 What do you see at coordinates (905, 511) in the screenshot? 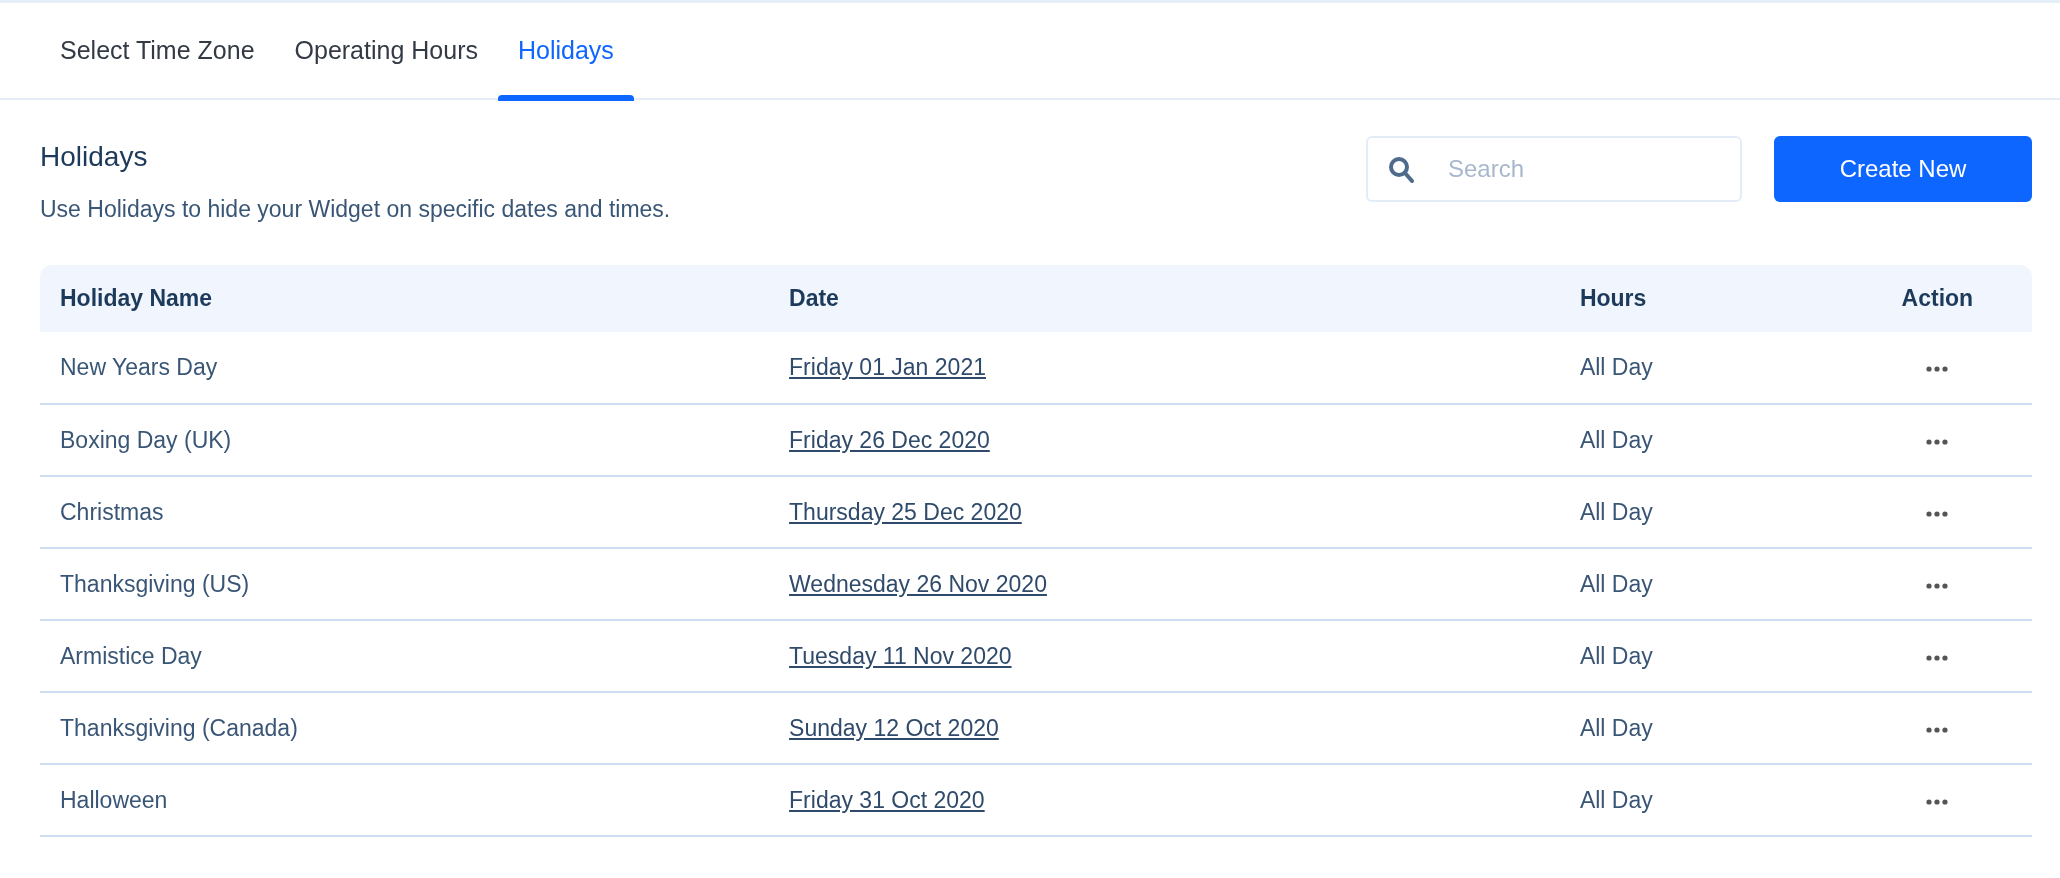
I see `date-link: Thursday 25 Dec 2020` at bounding box center [905, 511].